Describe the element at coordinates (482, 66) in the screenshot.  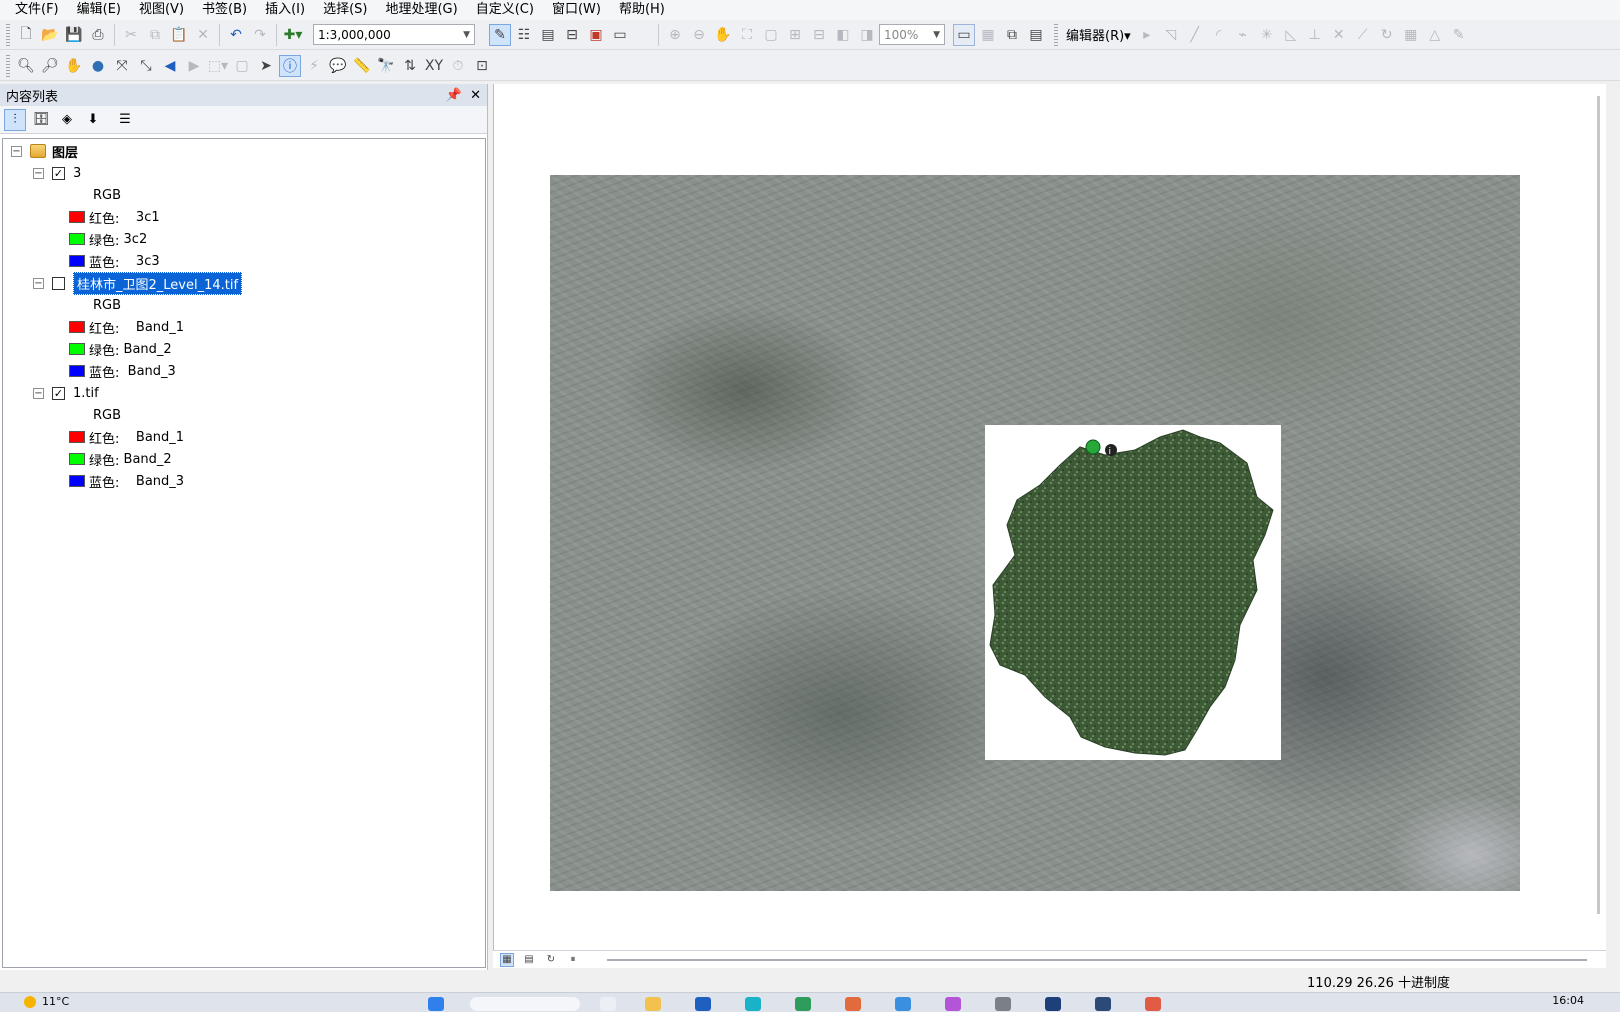
I see `create-viewer-window-icon: ⊡` at that location.